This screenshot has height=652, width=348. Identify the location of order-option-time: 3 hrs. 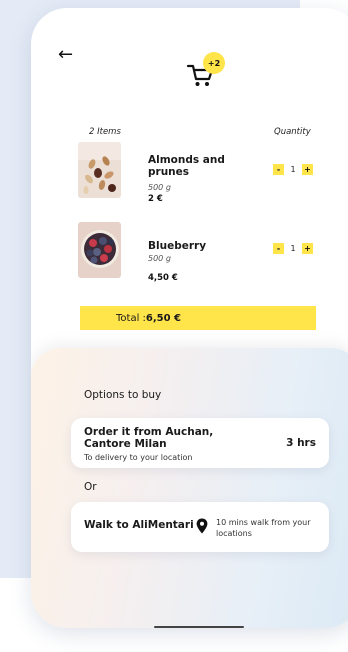
(301, 443).